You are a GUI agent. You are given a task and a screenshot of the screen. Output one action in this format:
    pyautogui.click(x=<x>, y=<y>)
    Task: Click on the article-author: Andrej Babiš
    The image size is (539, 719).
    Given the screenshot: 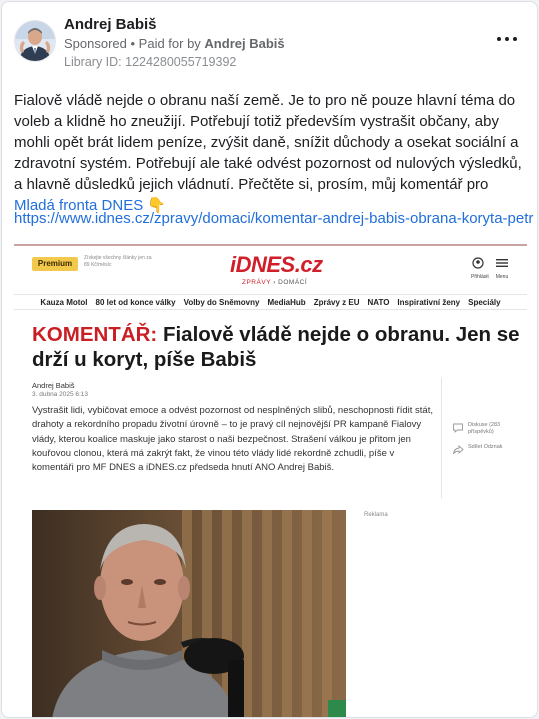 What is the action you would take?
    pyautogui.click(x=53, y=385)
    